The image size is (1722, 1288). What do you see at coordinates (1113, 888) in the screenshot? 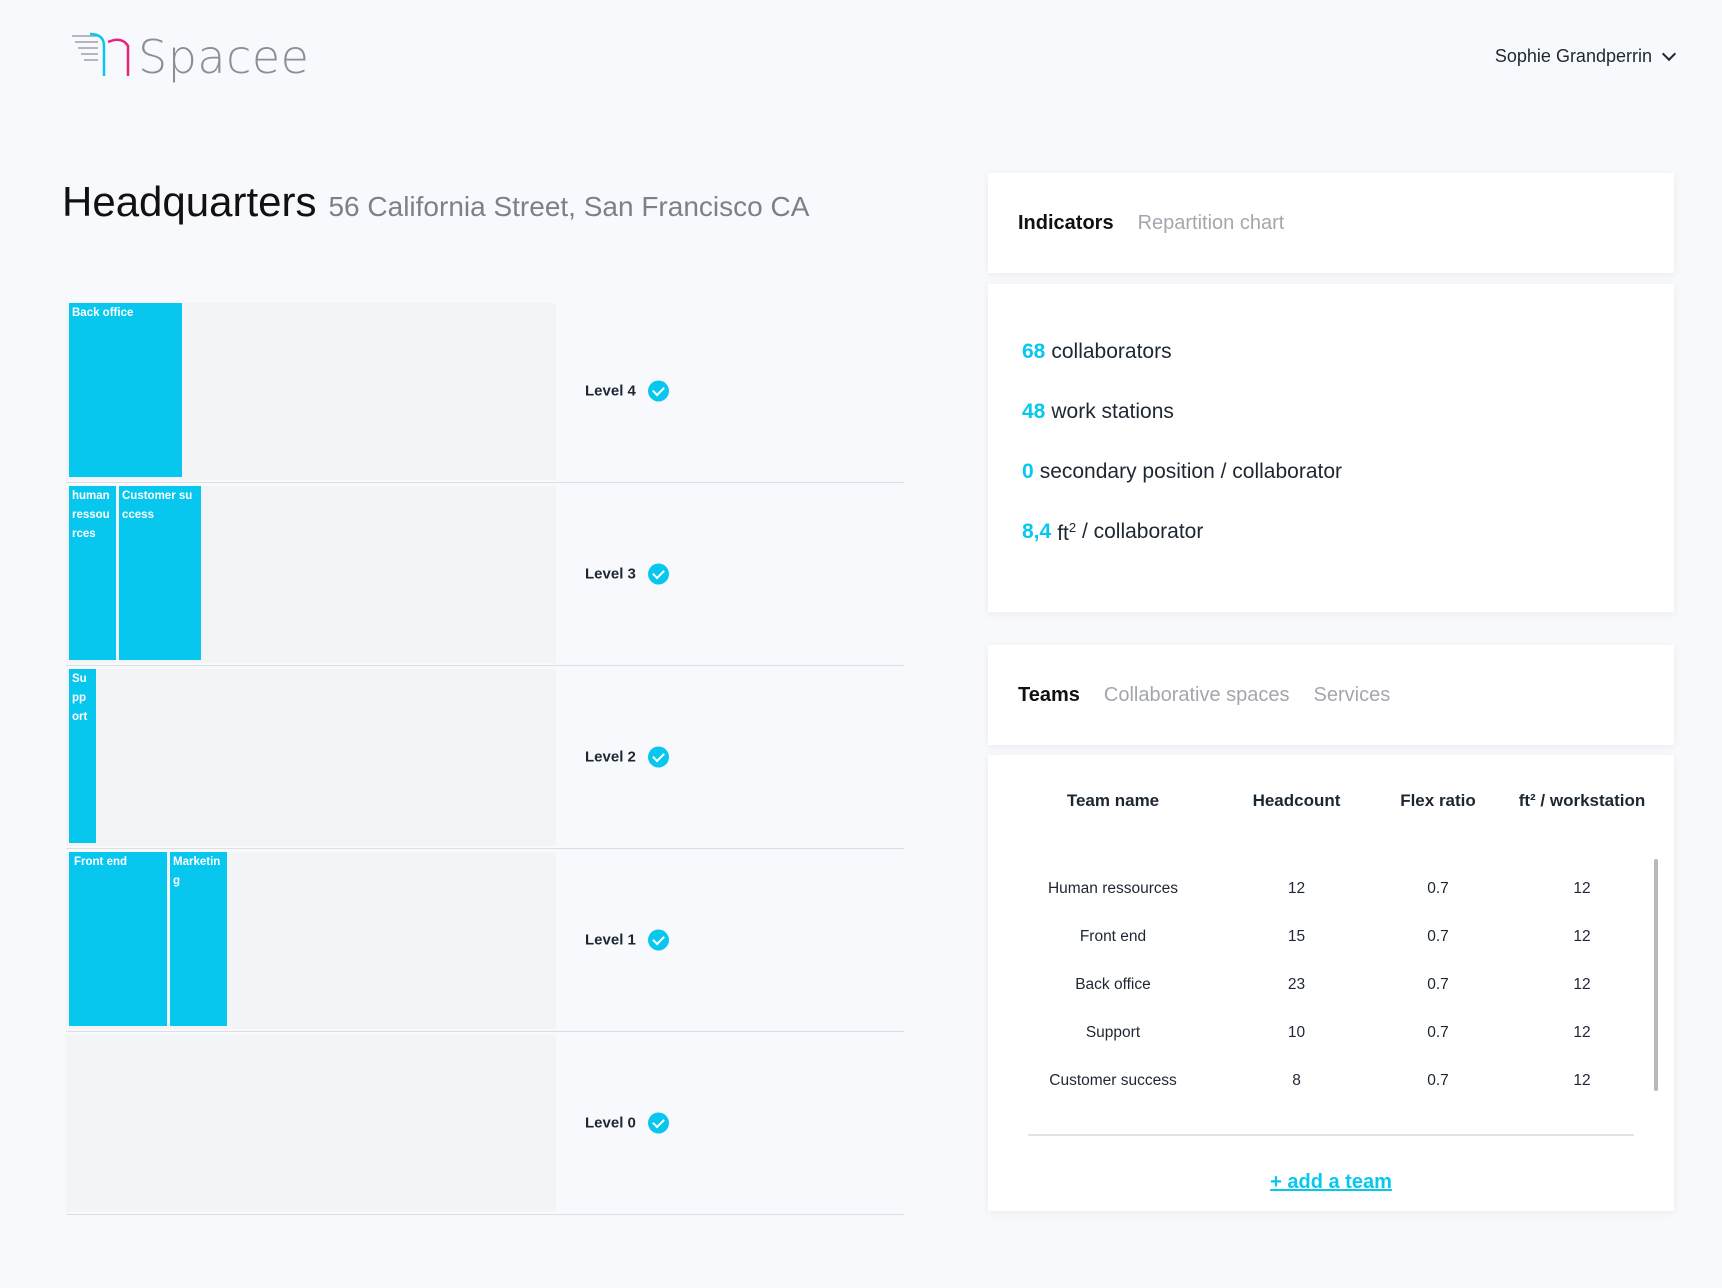
I see `cell-team-name: Human ressources` at bounding box center [1113, 888].